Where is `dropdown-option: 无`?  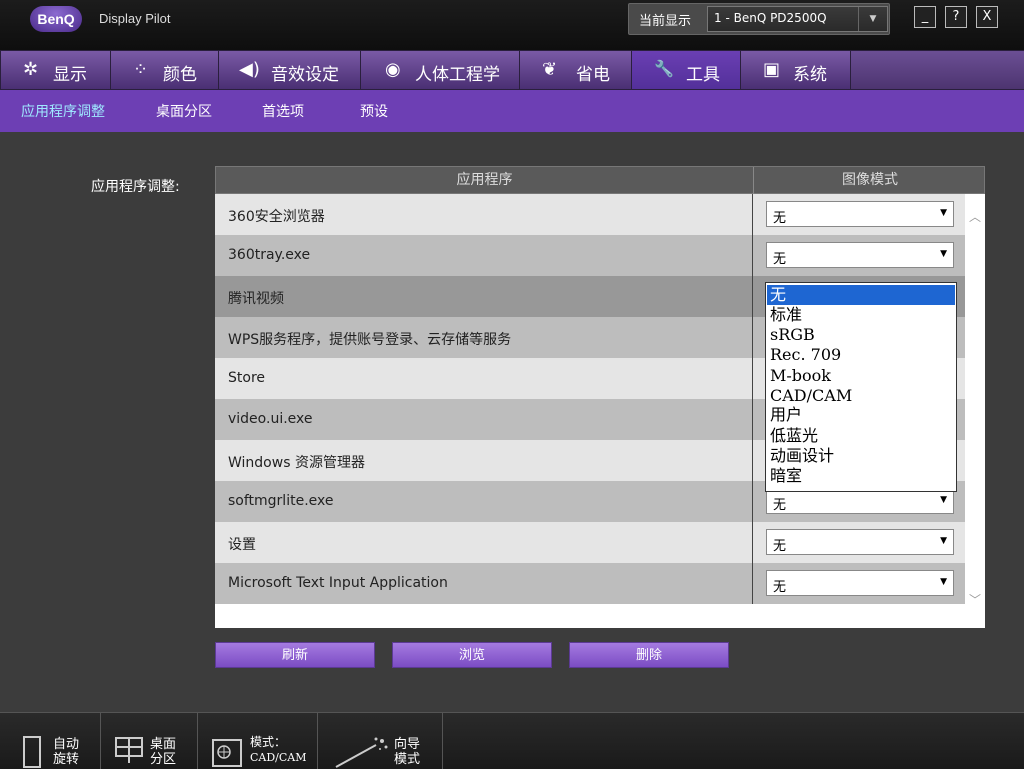 dropdown-option: 无 is located at coordinates (861, 295).